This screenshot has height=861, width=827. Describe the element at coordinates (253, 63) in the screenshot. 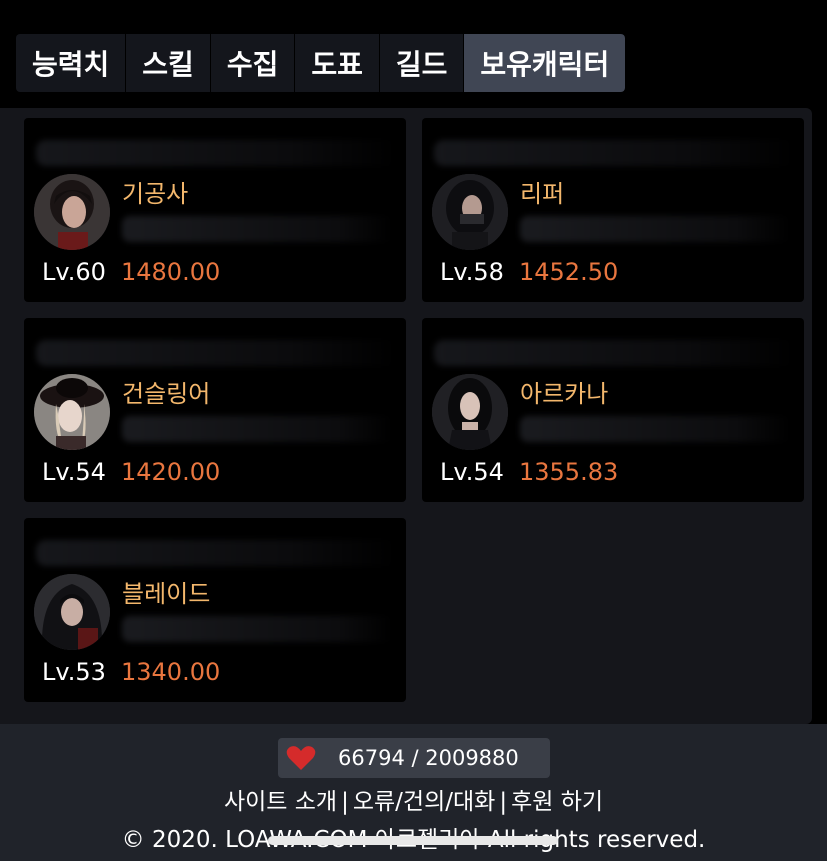

I see `tab-collection: 수집` at that location.